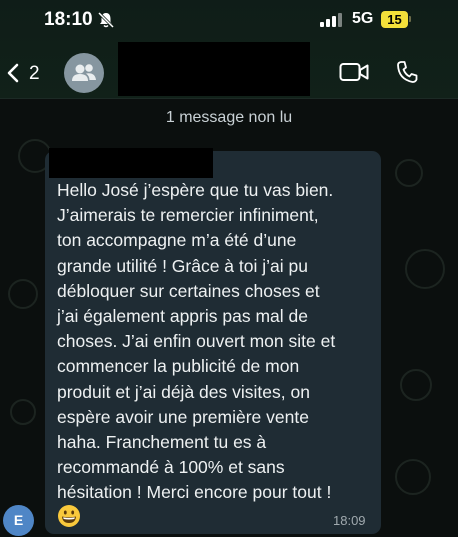 The image size is (458, 537). I want to click on unread-banner: 1 message non lu, so click(229, 117).